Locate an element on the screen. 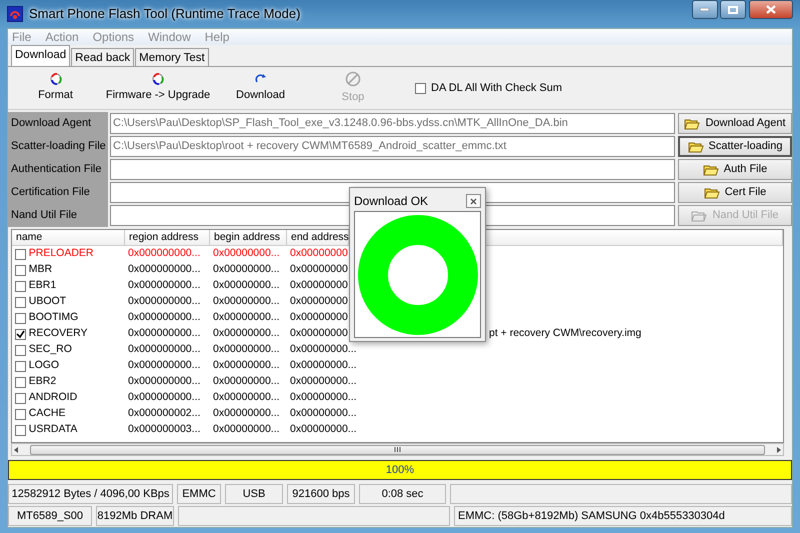  field-label: Authentication File is located at coordinates (58, 169).